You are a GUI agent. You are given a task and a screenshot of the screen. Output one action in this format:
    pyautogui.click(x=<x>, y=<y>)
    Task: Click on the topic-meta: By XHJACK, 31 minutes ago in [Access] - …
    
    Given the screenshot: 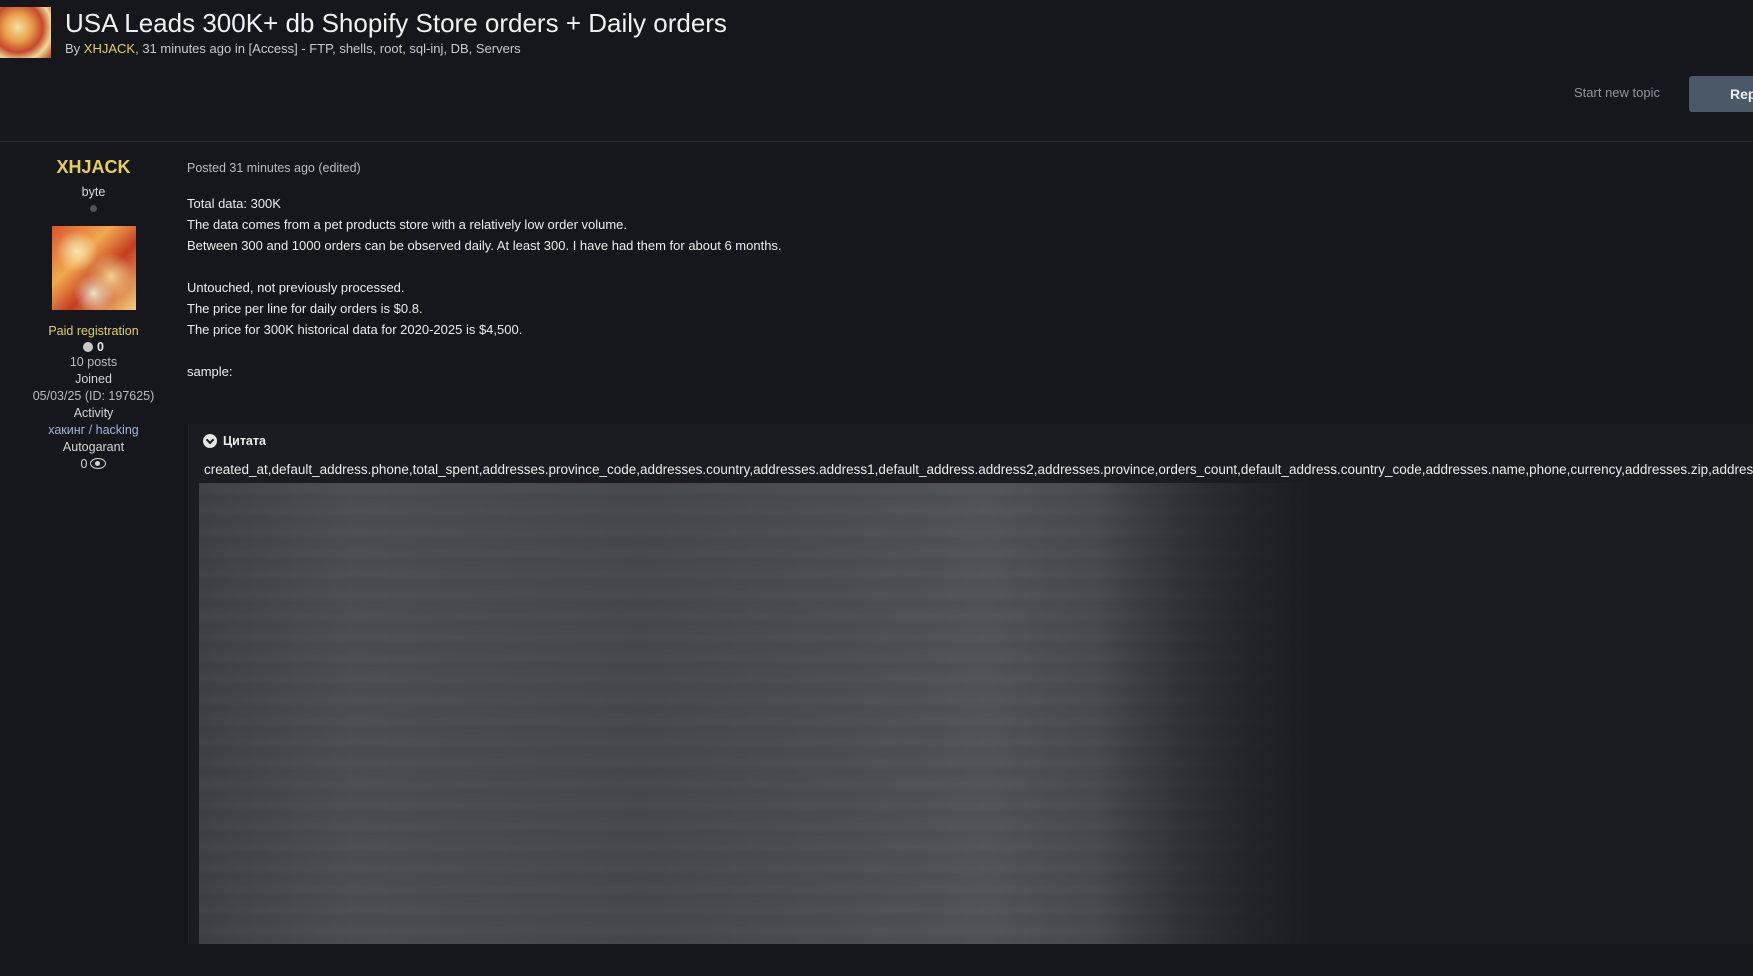 What is the action you would take?
    pyautogui.click(x=293, y=48)
    